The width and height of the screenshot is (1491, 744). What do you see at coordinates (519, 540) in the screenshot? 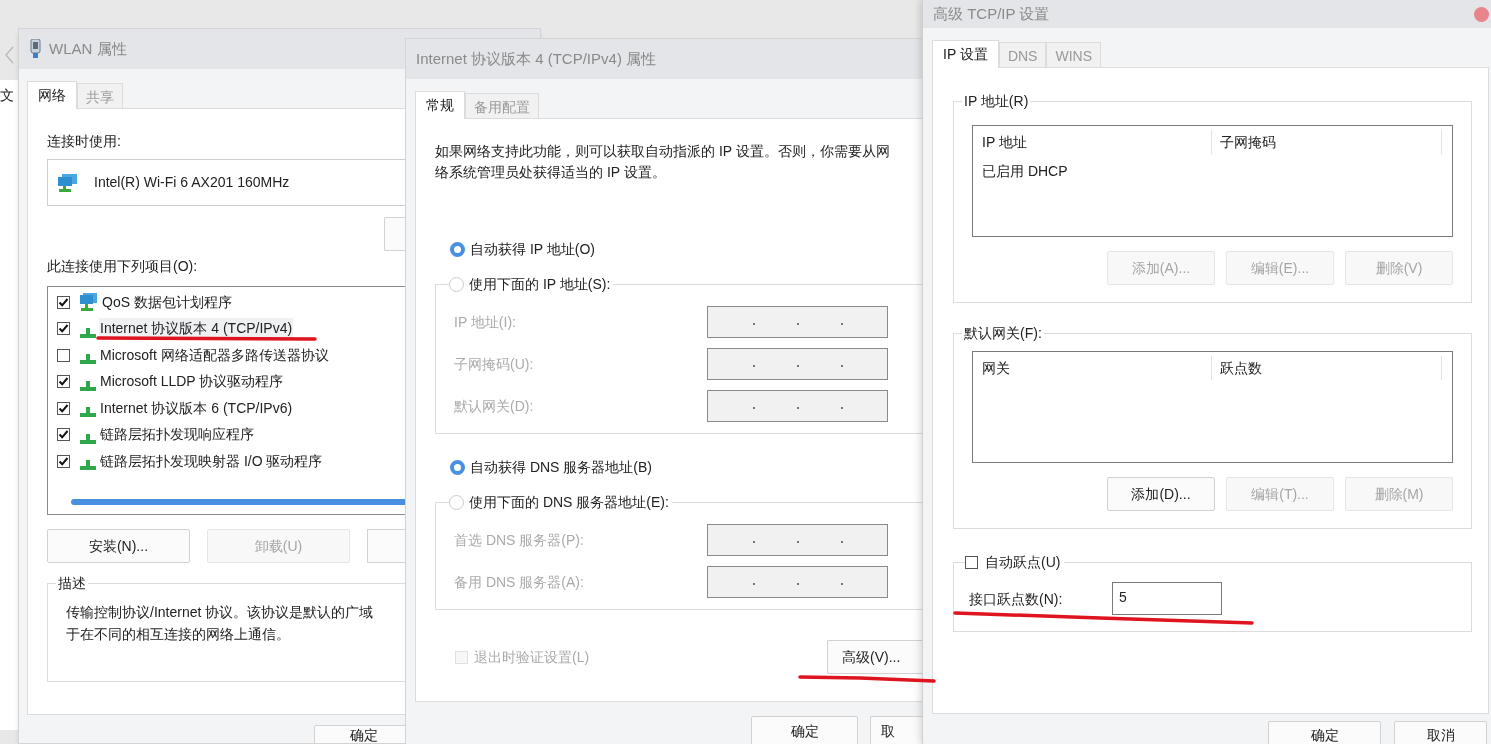
I see `field-label: 首选 DNS 服务器(P):` at bounding box center [519, 540].